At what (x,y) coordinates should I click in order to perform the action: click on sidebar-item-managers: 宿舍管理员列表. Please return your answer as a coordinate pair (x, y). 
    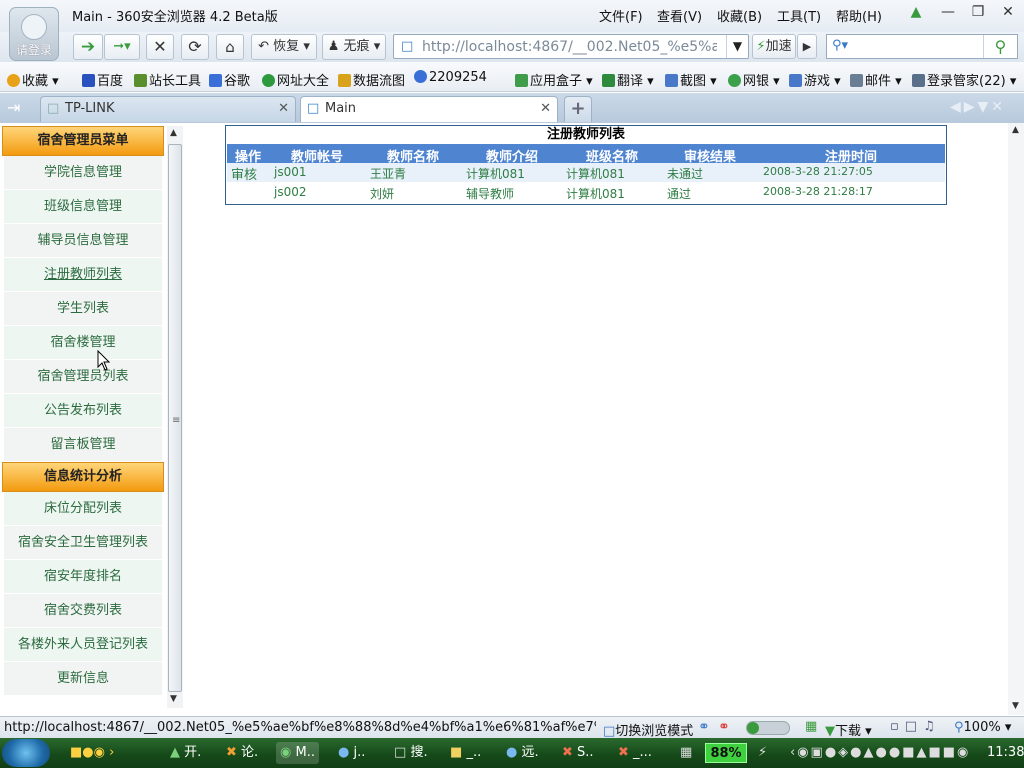
    Looking at the image, I should click on (83, 377).